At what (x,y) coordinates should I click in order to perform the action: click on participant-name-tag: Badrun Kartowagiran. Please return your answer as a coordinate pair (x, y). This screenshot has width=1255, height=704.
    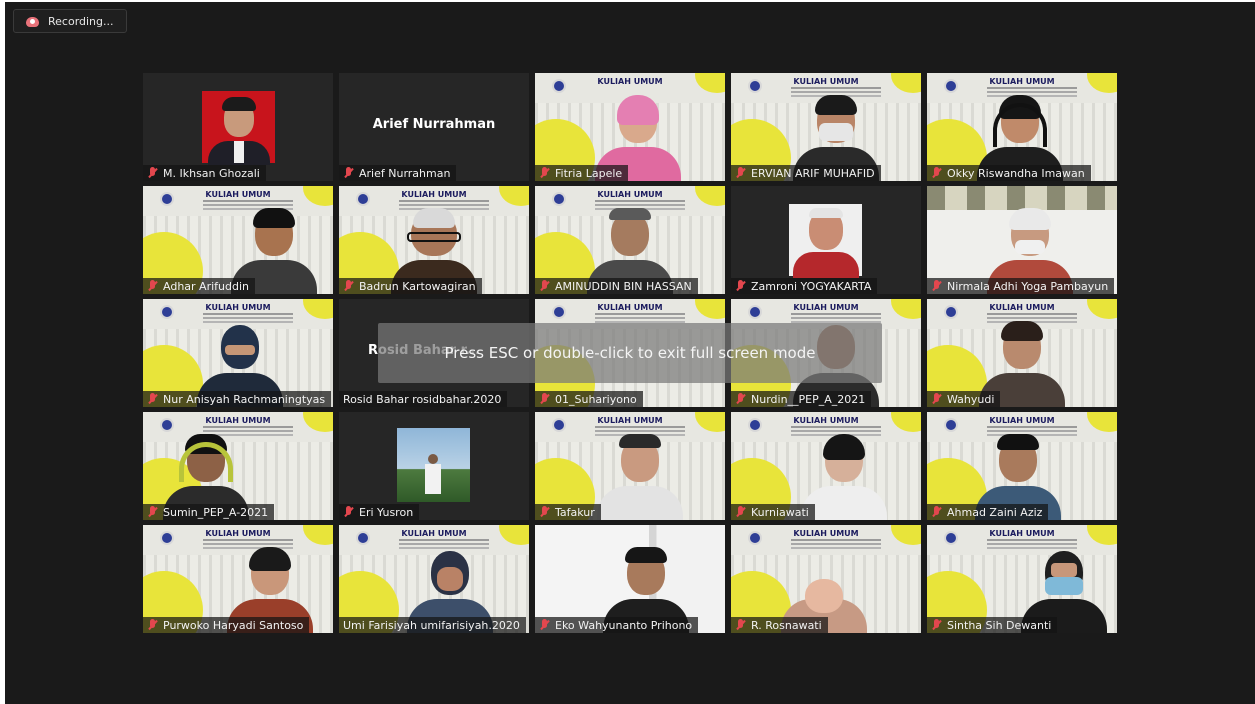
    Looking at the image, I should click on (410, 286).